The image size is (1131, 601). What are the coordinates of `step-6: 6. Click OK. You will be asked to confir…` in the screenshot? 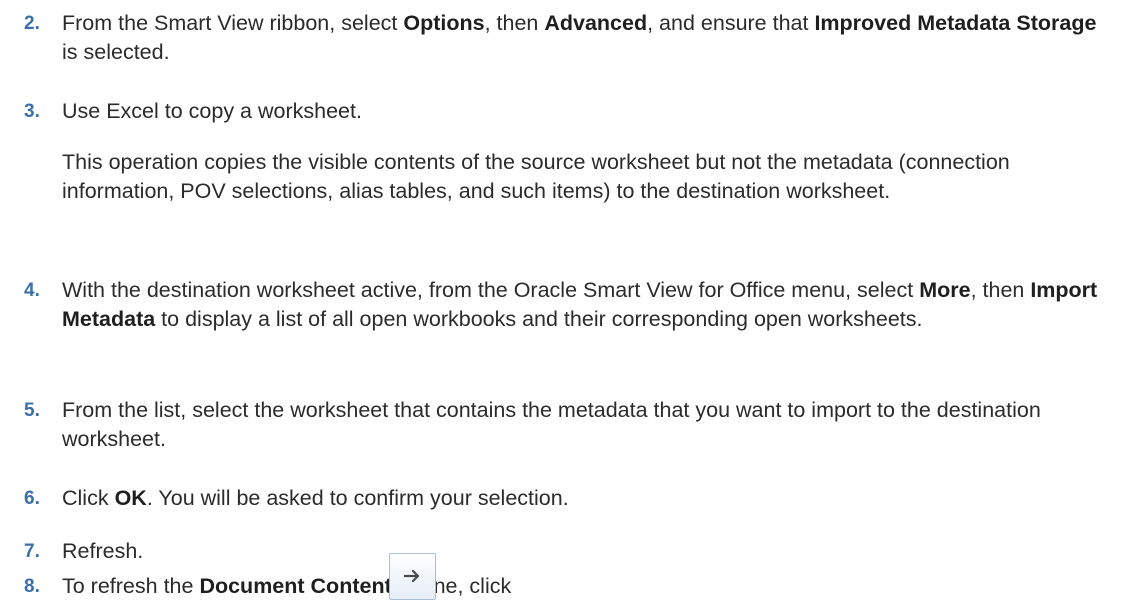 It's located at (565, 498).